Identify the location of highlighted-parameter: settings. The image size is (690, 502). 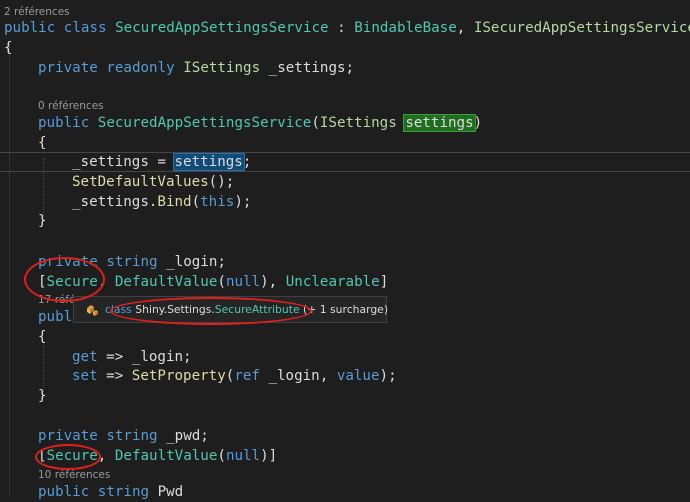
(439, 123).